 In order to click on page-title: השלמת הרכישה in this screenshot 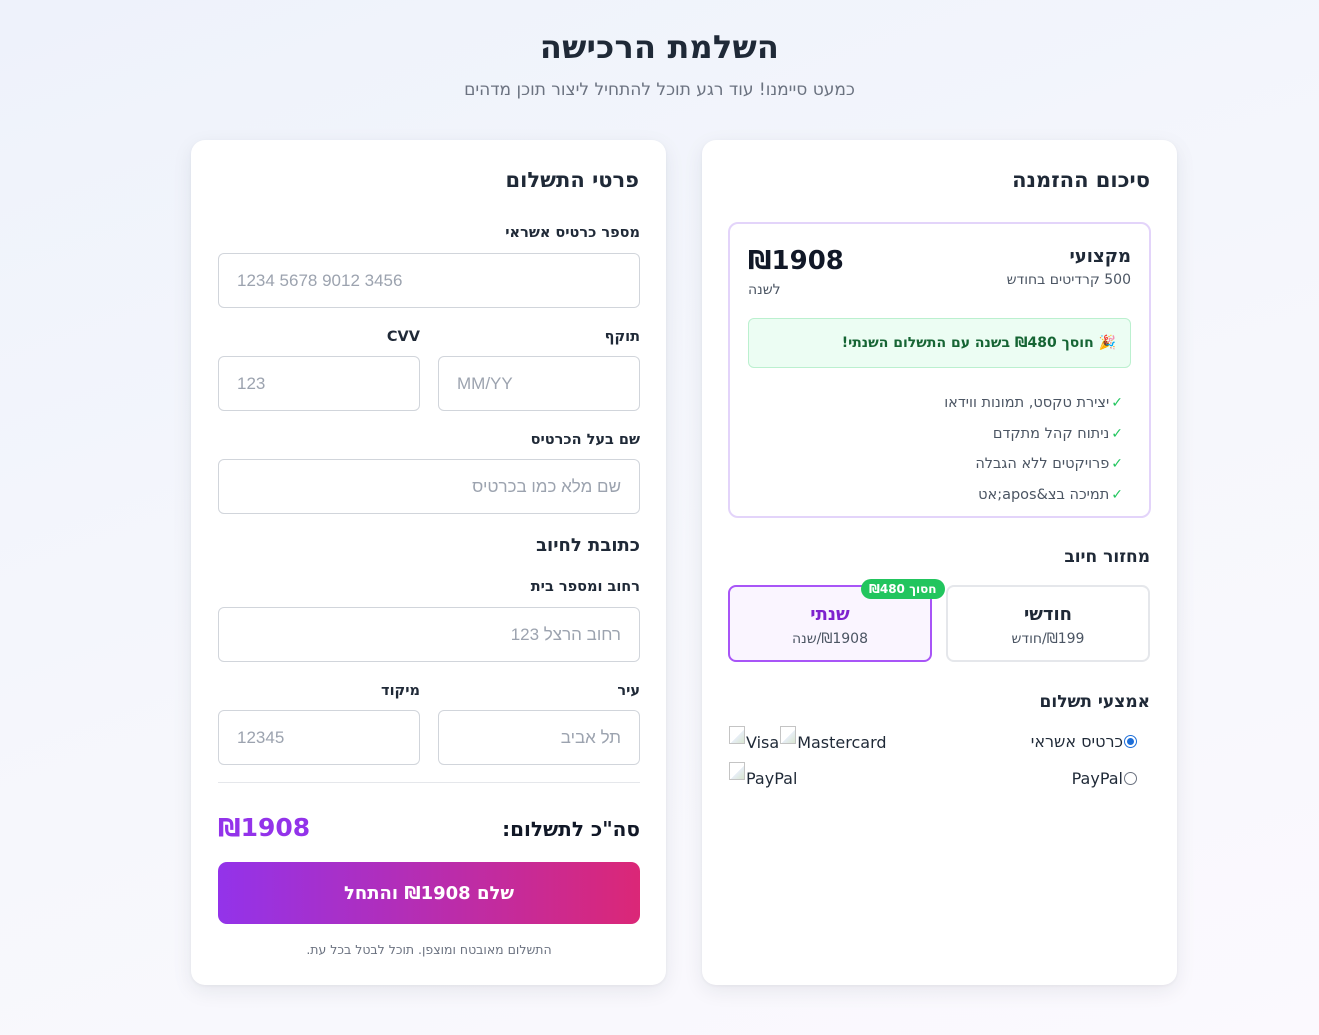, I will do `click(659, 47)`.